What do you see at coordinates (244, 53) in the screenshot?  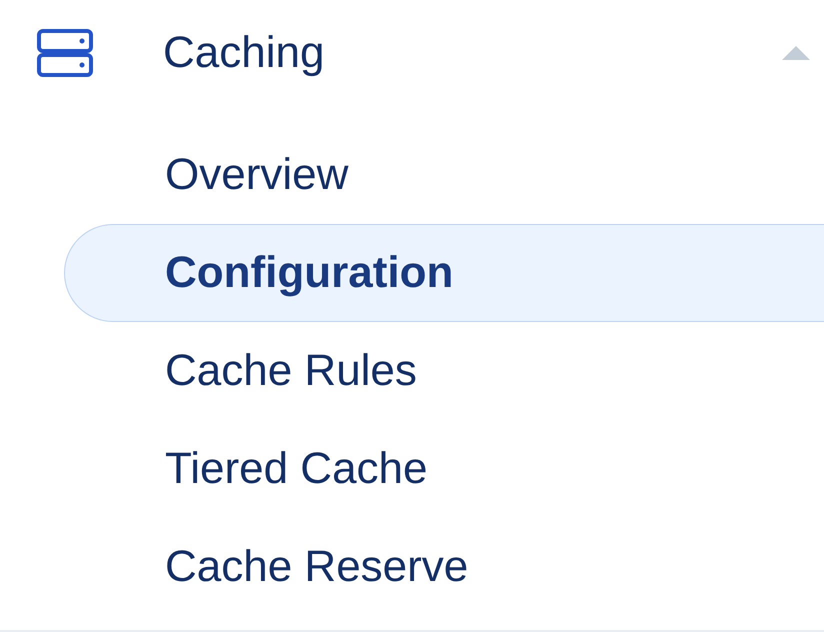 I see `section-title: Caching` at bounding box center [244, 53].